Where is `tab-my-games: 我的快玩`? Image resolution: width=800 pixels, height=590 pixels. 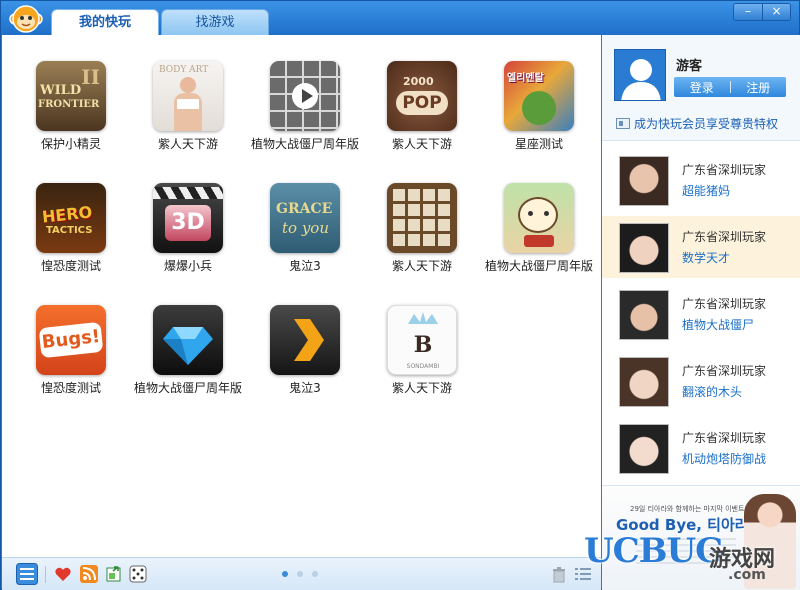 tab-my-games: 我的快玩 is located at coordinates (105, 22).